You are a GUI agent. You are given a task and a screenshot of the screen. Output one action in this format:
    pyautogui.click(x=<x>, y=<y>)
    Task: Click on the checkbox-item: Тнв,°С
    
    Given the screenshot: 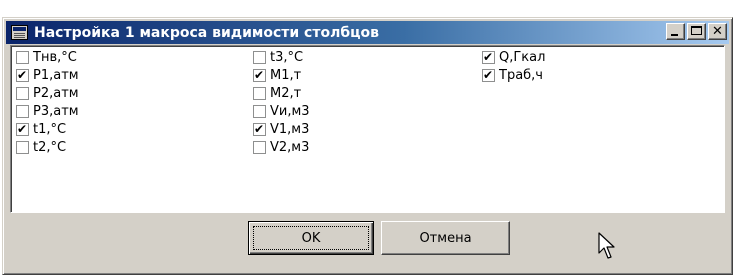 What is the action you would take?
    pyautogui.click(x=47, y=57)
    